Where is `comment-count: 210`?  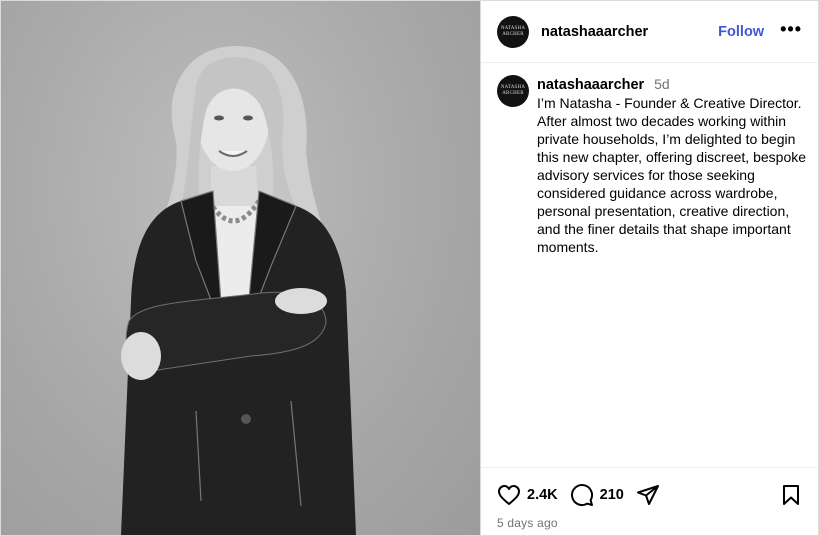 comment-count: 210 is located at coordinates (612, 495).